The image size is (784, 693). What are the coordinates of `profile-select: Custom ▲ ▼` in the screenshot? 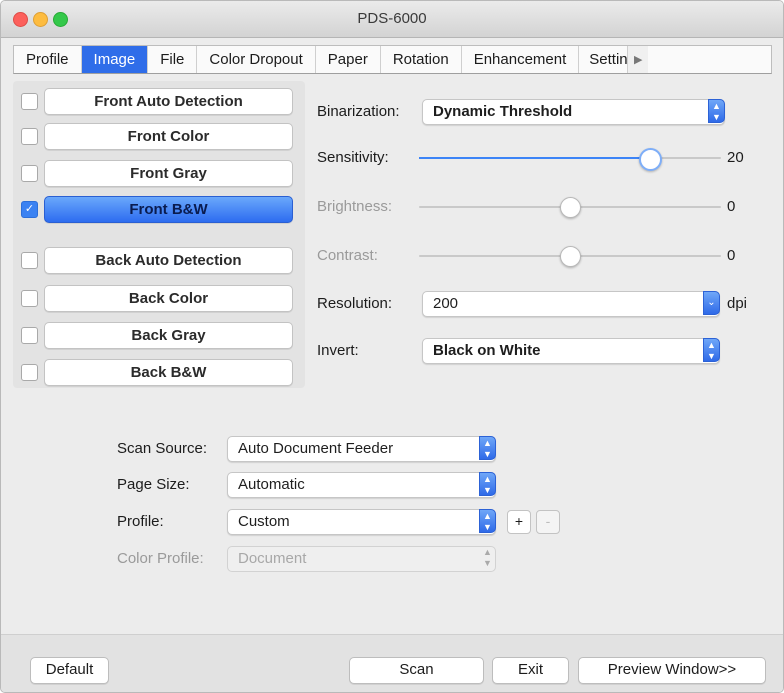 It's located at (361, 522).